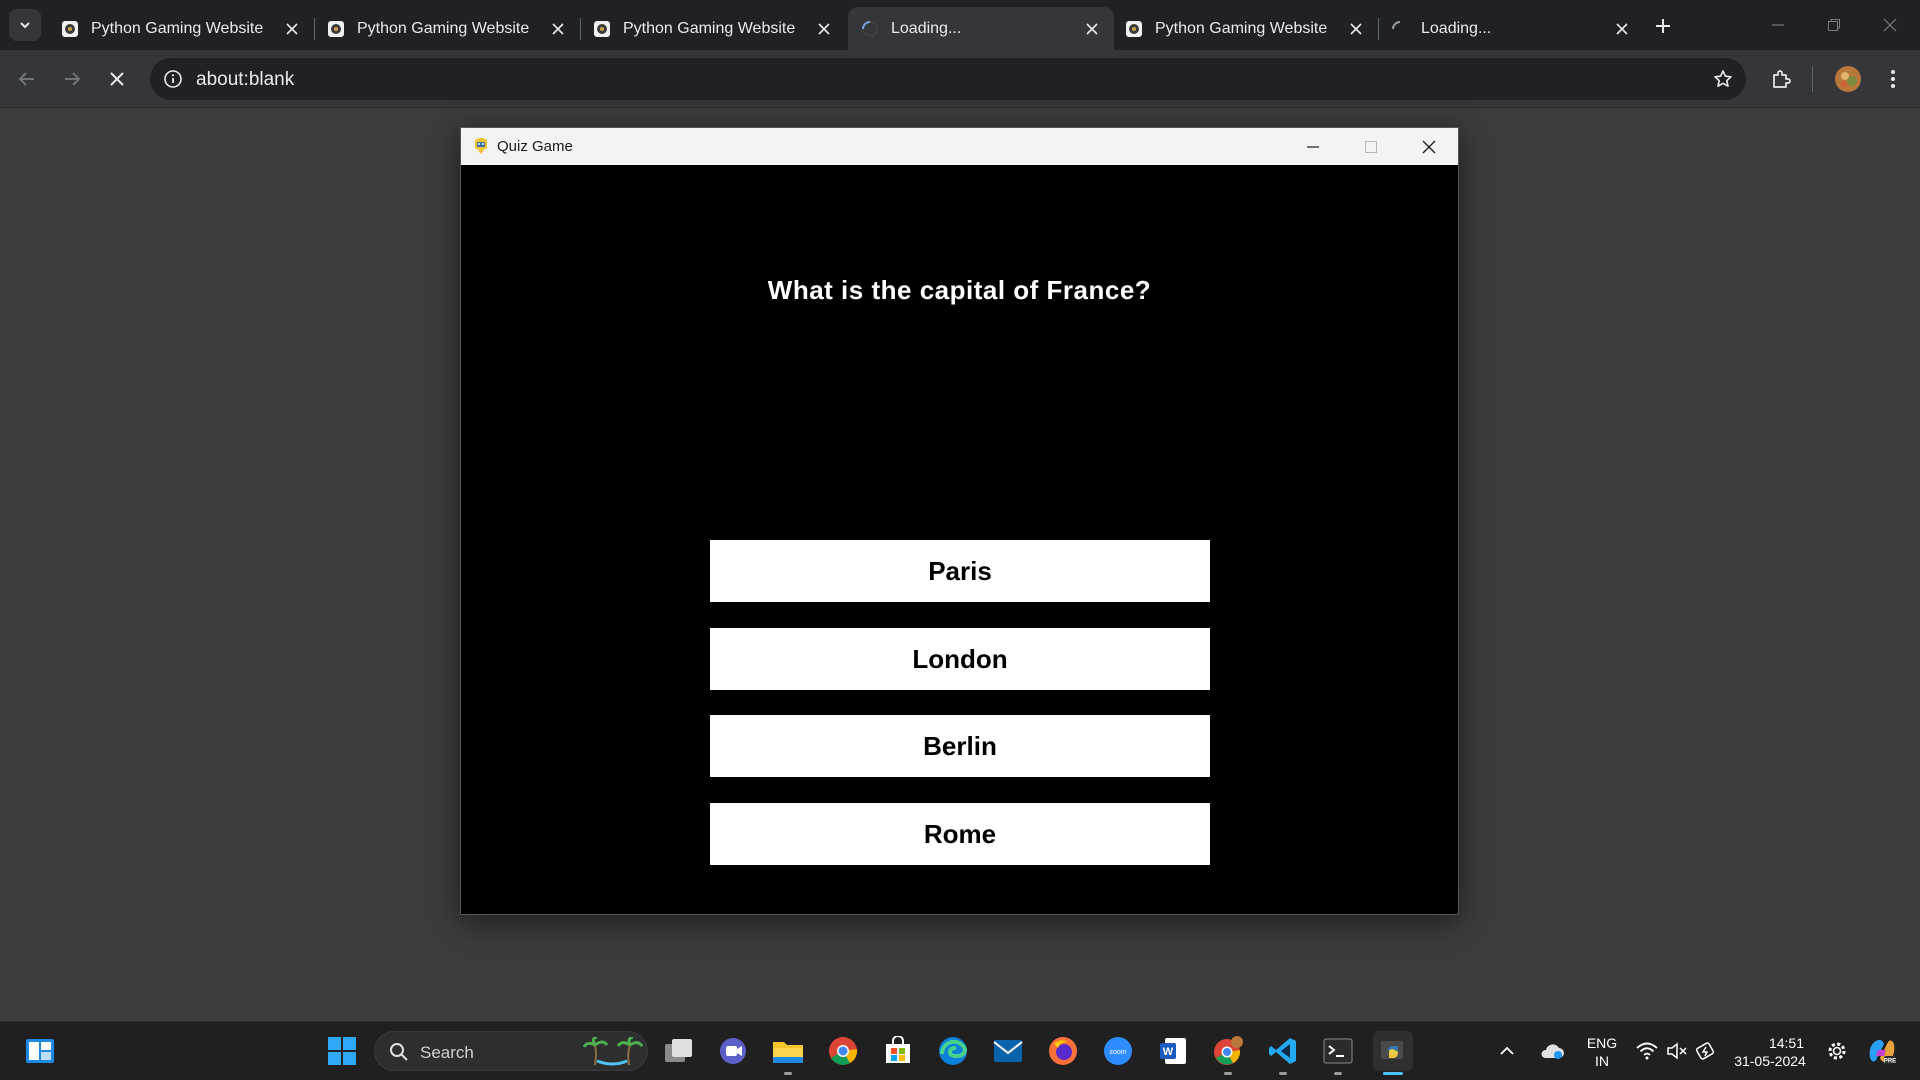 Image resolution: width=1920 pixels, height=1080 pixels. Describe the element at coordinates (679, 1051) in the screenshot. I see `task-view-button` at that location.